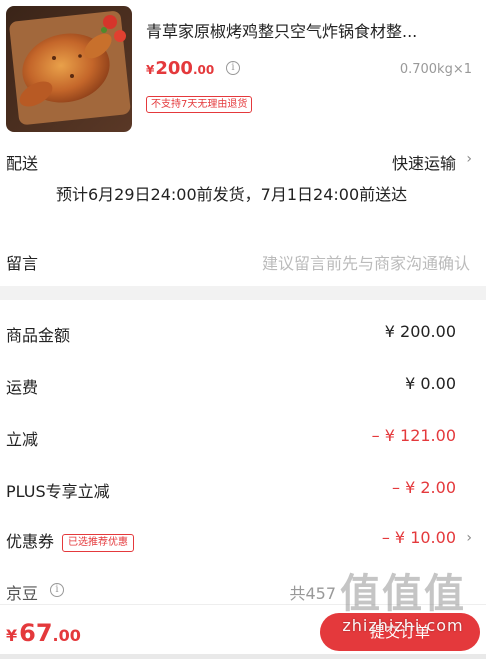 The width and height of the screenshot is (486, 659). I want to click on total-decimal: .00, so click(66, 635).